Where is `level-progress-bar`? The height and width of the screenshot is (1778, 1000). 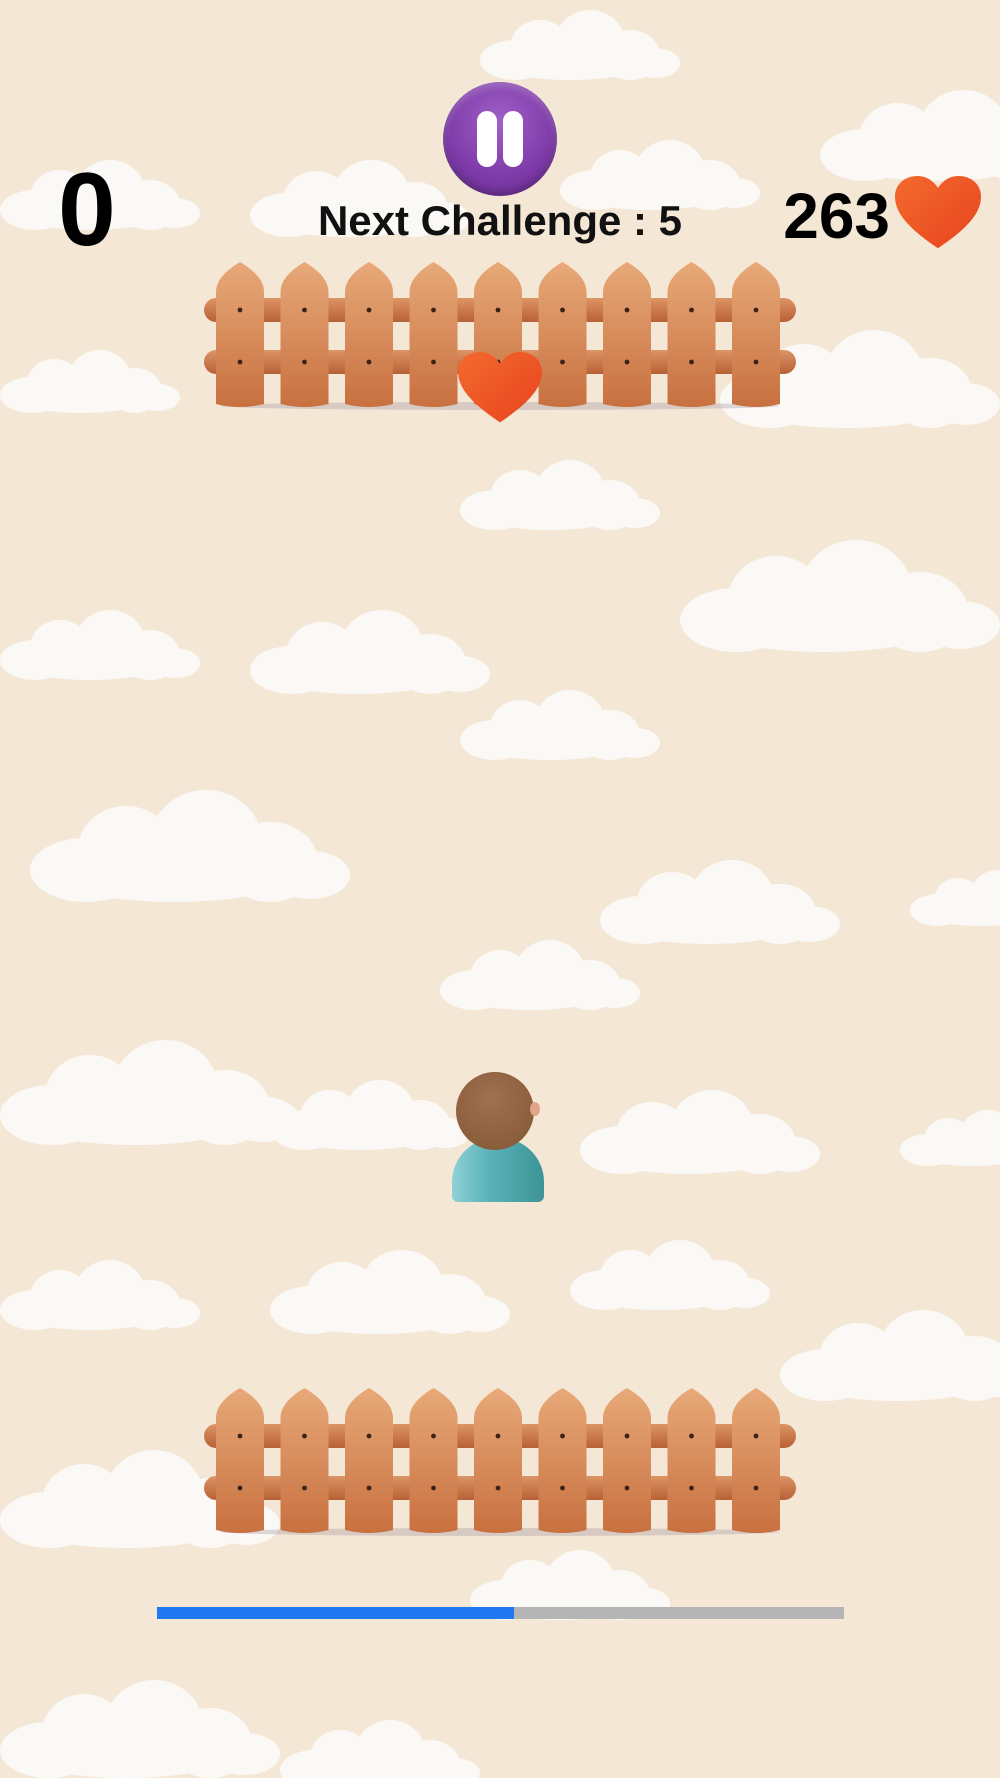 level-progress-bar is located at coordinates (500, 1613).